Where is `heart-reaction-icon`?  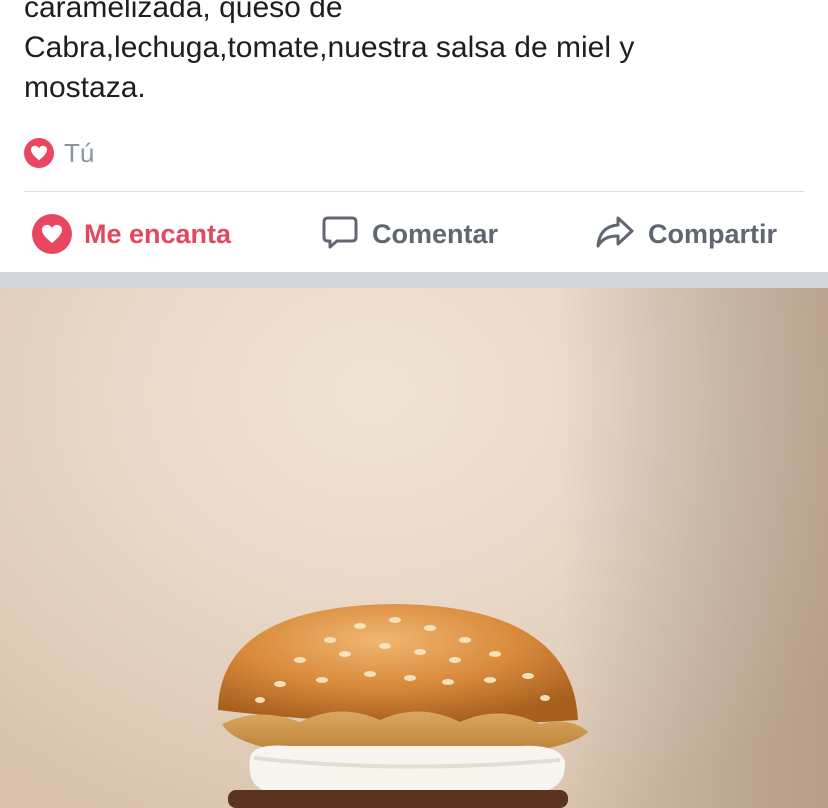 heart-reaction-icon is located at coordinates (39, 153).